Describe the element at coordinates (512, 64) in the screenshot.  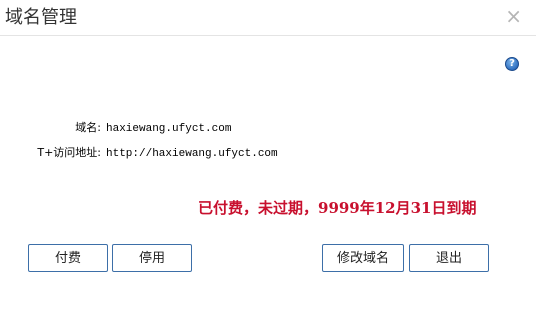
I see `help-icon: ?` at that location.